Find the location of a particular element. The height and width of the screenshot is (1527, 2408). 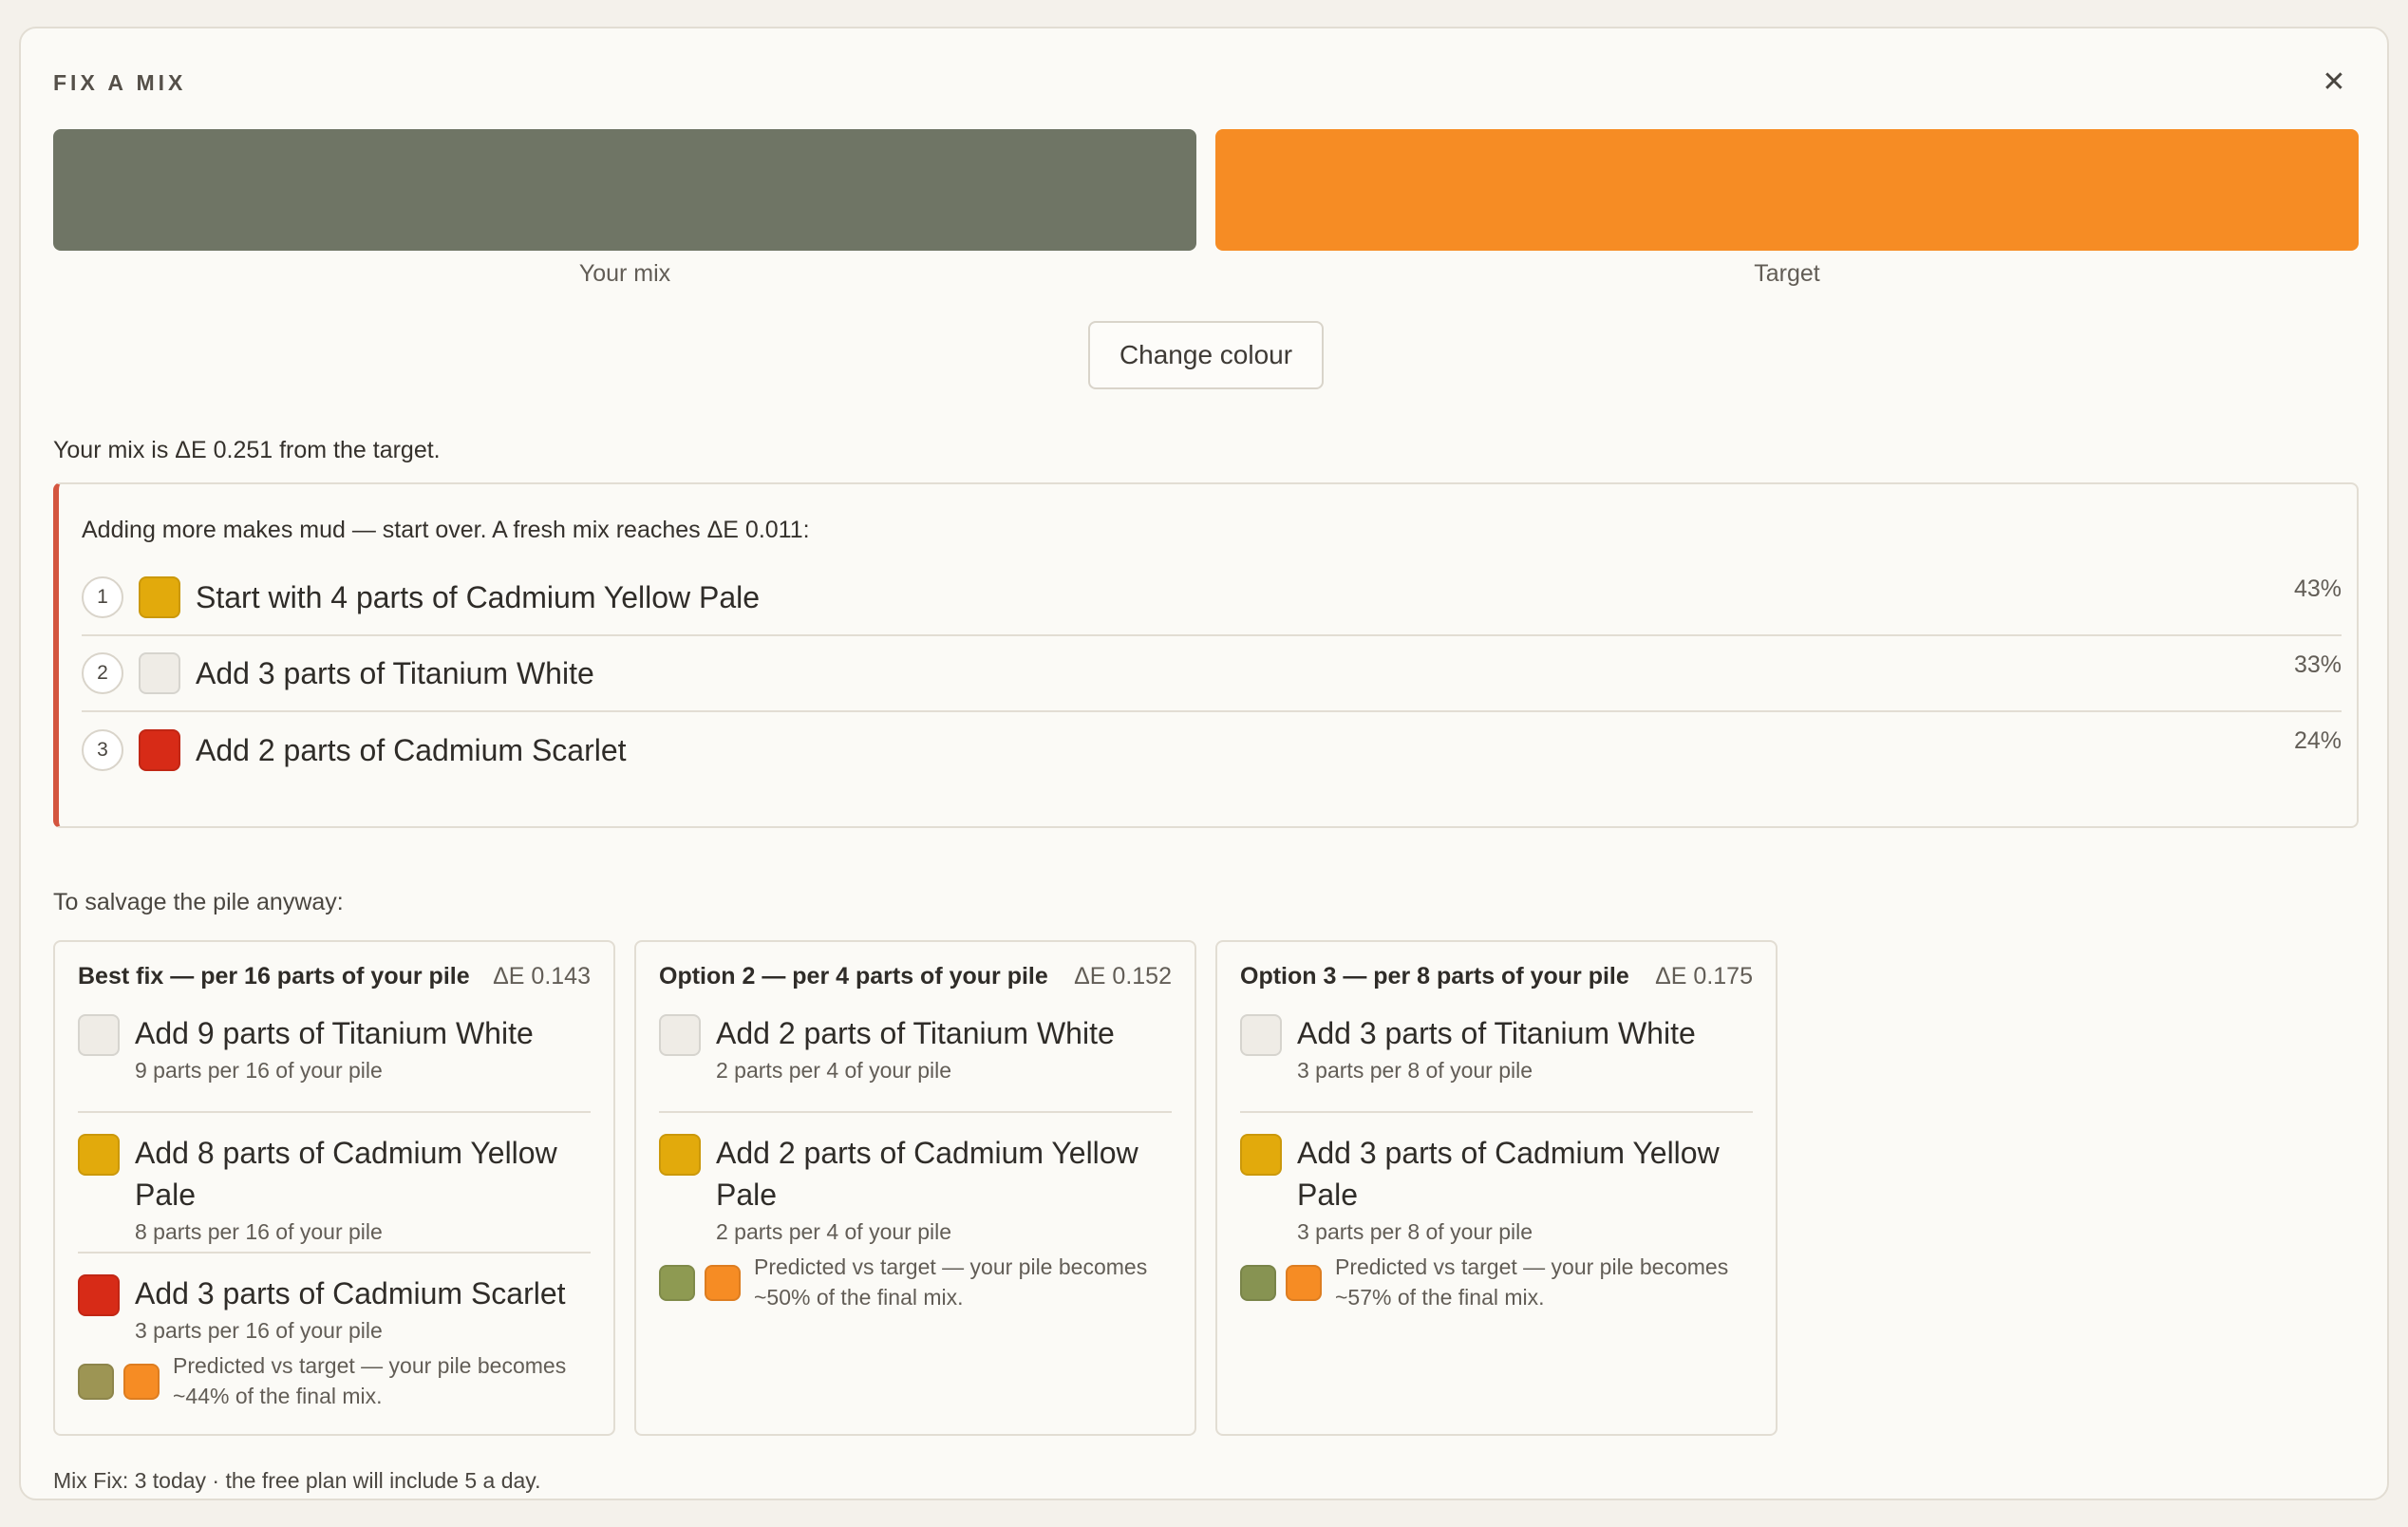

ingredient-title: Add 3 parts of Cadmium Yellow Pale is located at coordinates (1508, 1174).